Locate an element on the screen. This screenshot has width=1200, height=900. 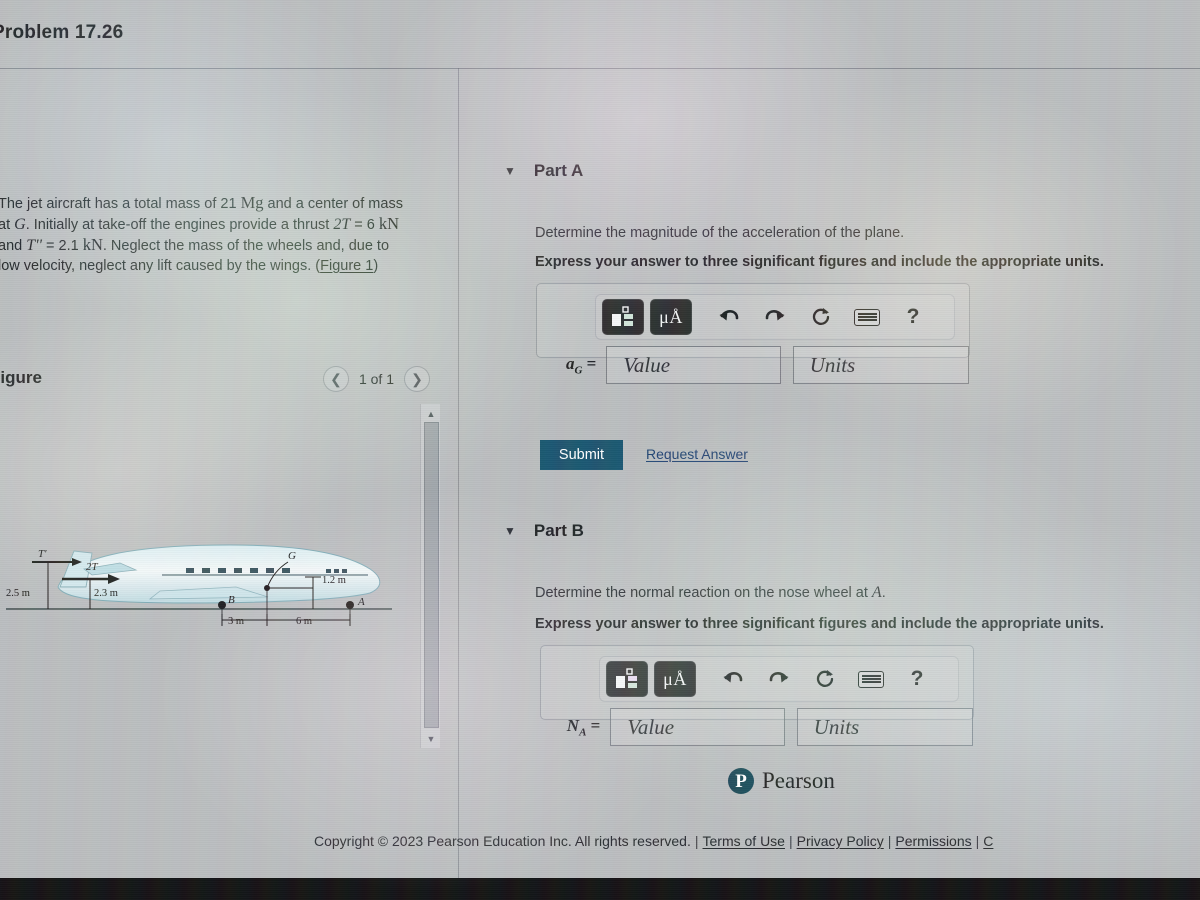
footer-sep-2: | is located at coordinates (790, 841).